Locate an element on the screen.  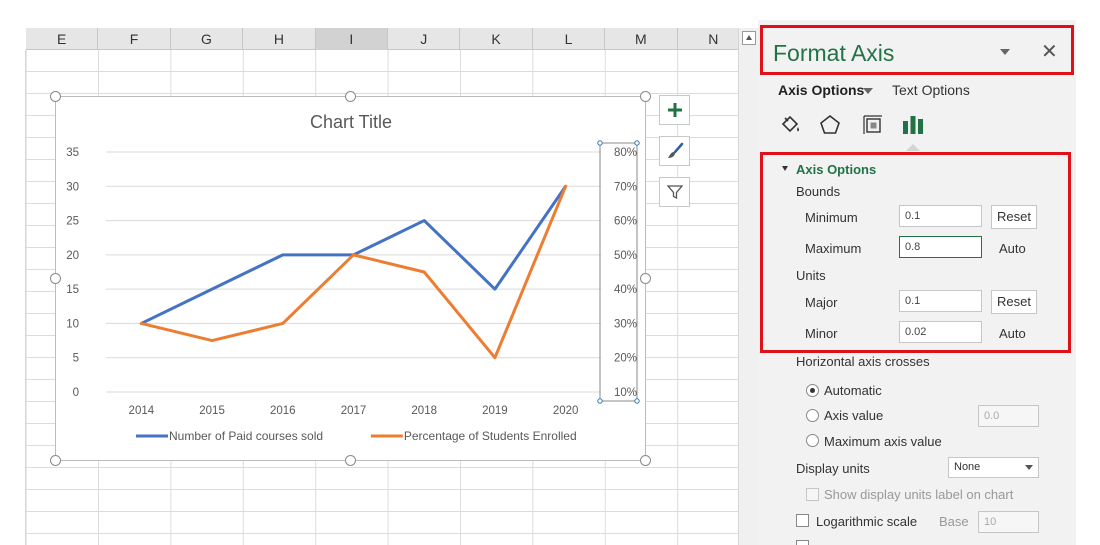
minimum-input: 0.1 is located at coordinates (940, 216).